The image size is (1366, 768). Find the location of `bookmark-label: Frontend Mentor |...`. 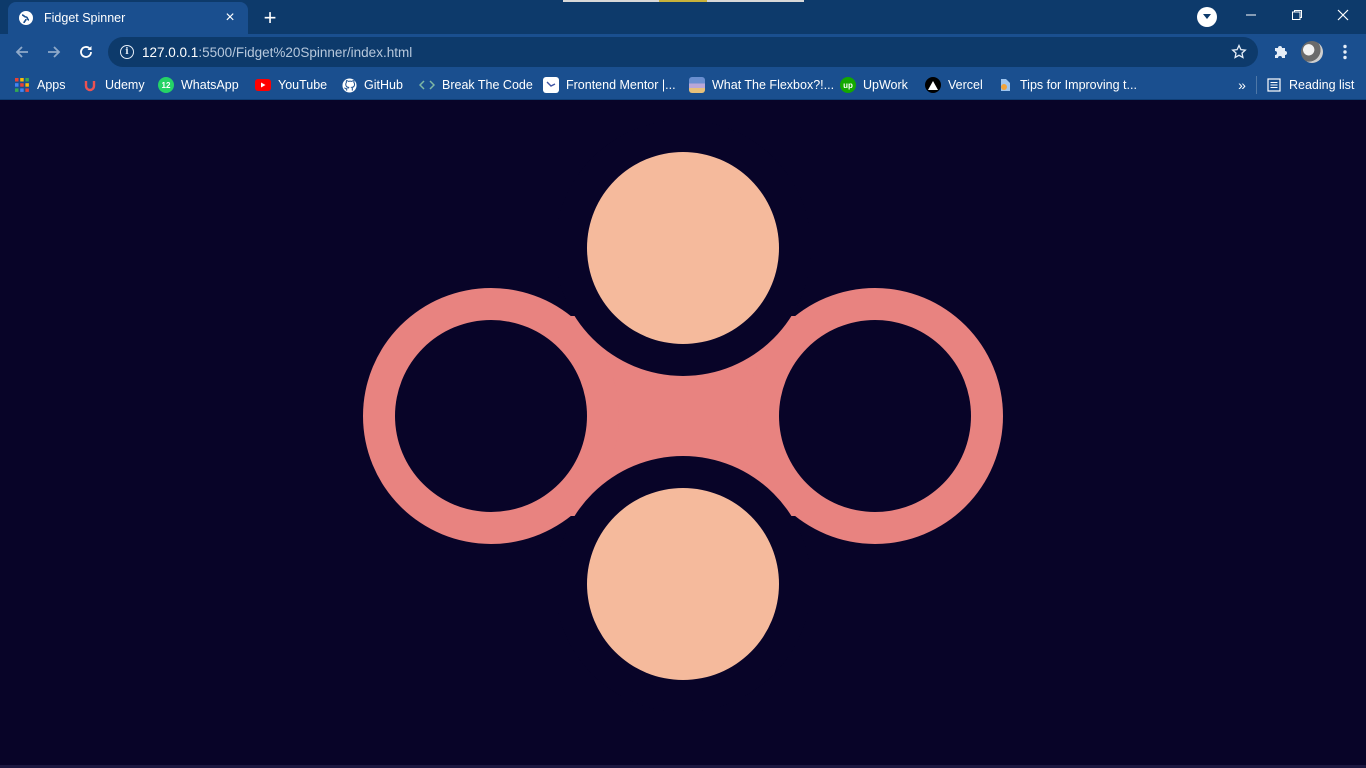

bookmark-label: Frontend Mentor |... is located at coordinates (621, 85).